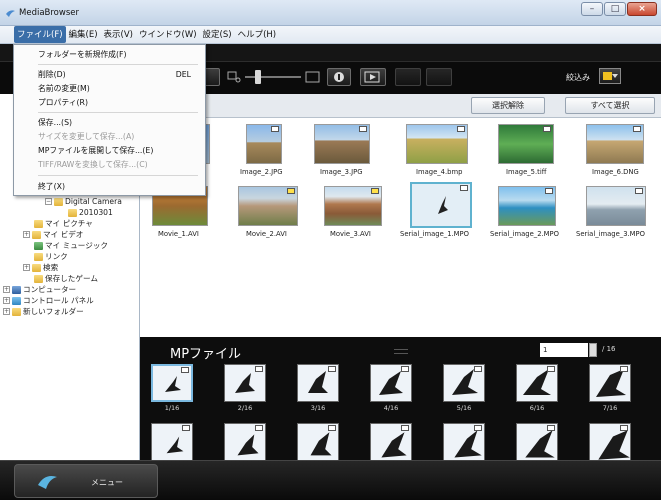 This screenshot has width=661, height=500. Describe the element at coordinates (118, 34) in the screenshot. I see `menu-view: 表示(V)` at that location.